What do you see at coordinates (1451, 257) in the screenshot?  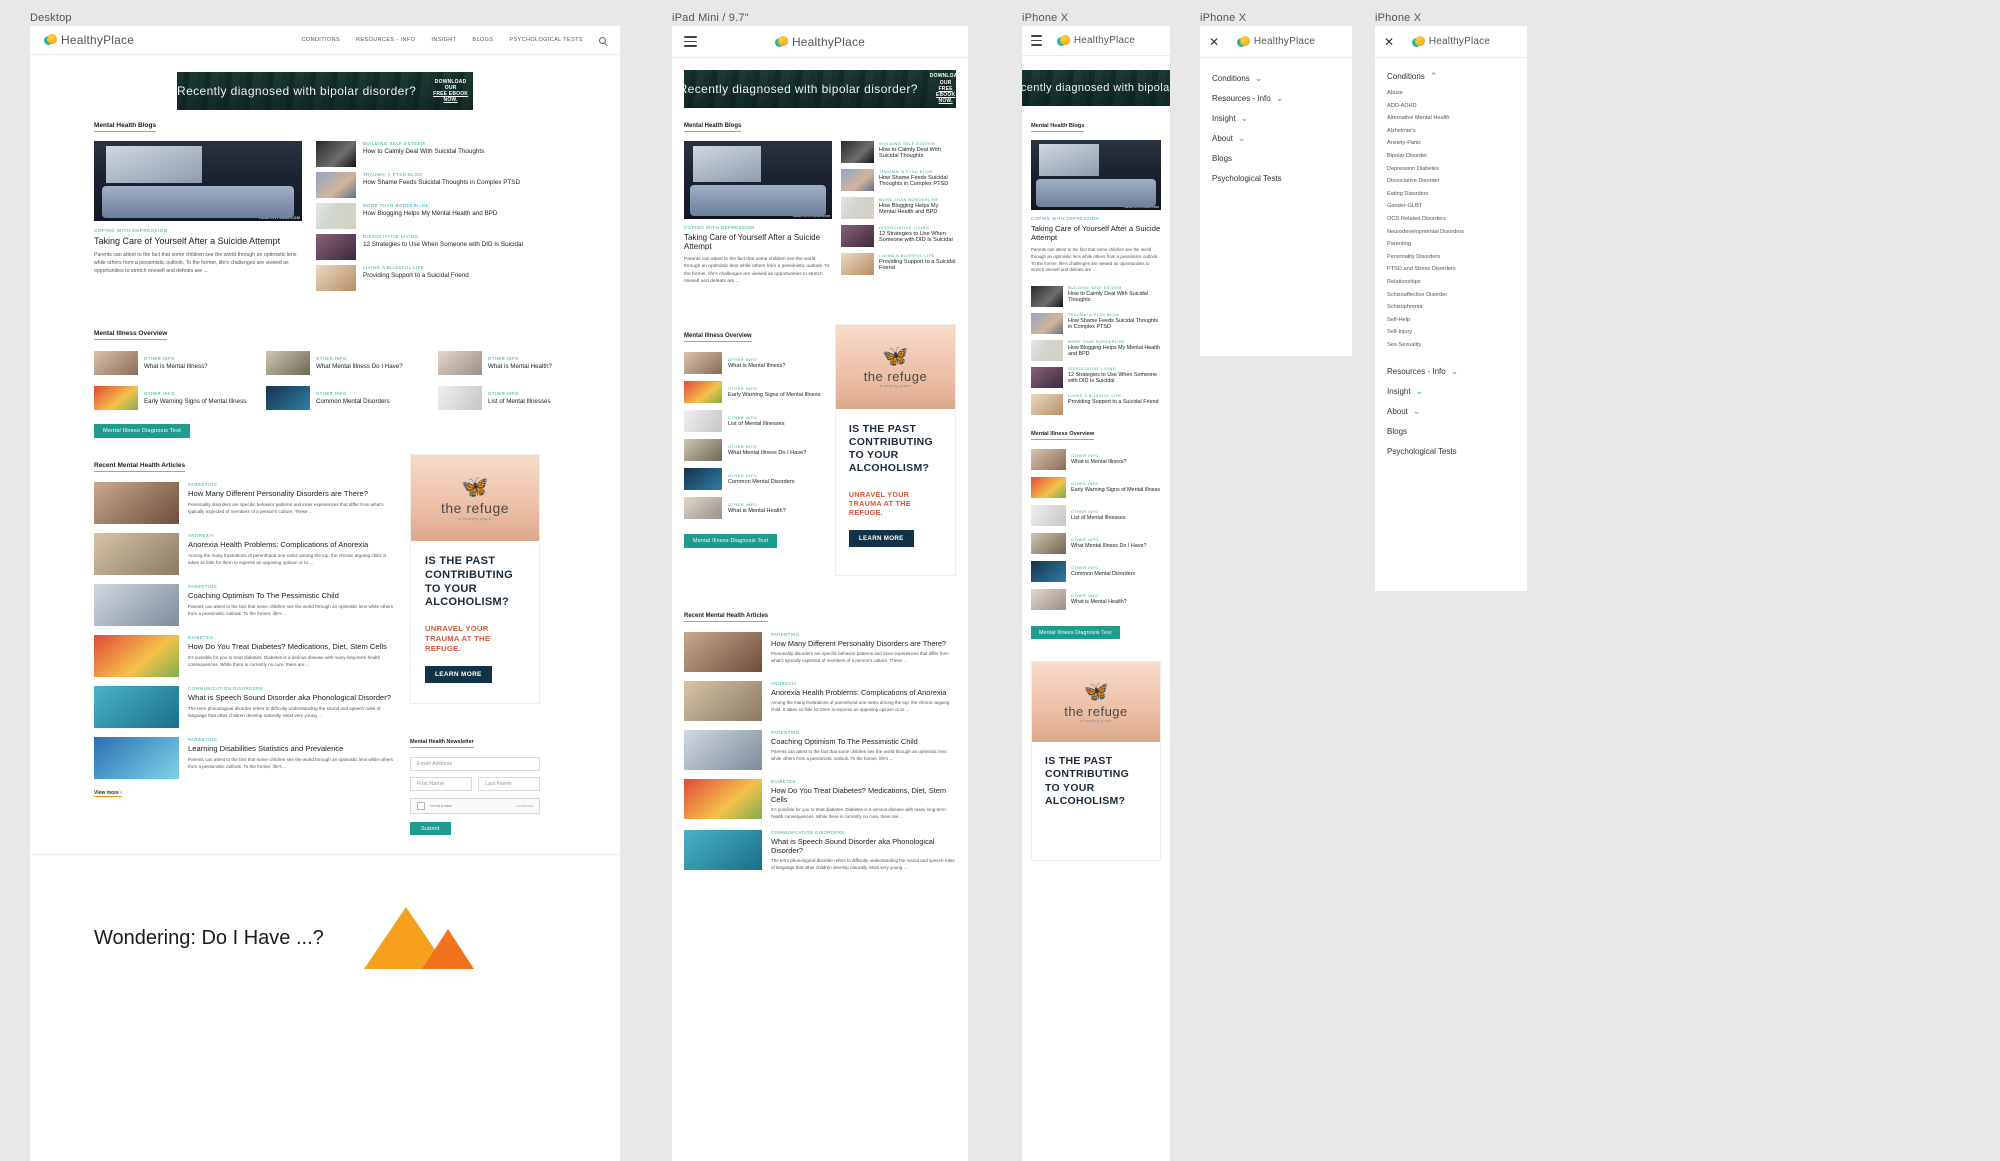 I see `sub-item-personality-disorders: Personality Disorders` at bounding box center [1451, 257].